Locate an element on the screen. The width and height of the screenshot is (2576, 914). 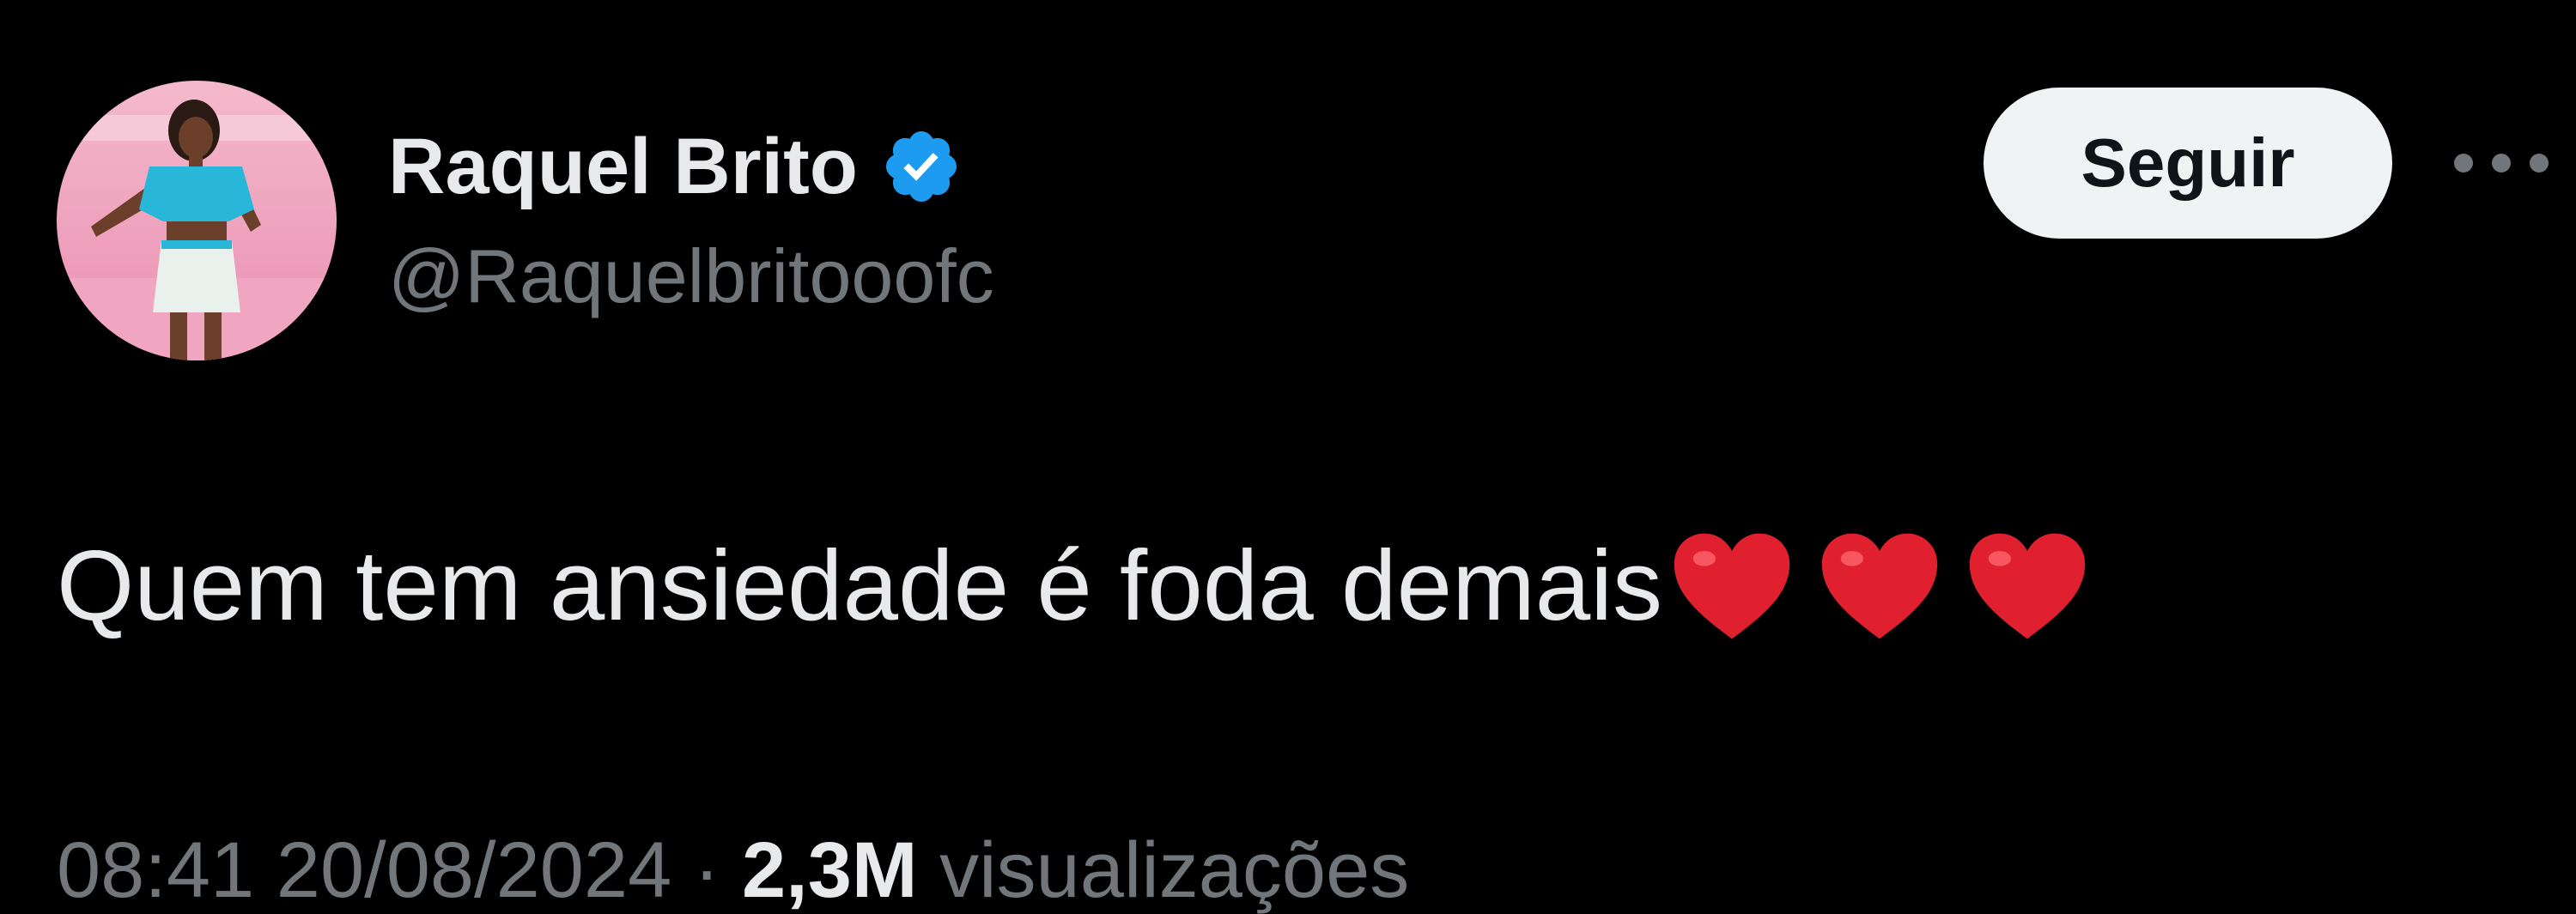
emoji-group is located at coordinates (1880, 586).